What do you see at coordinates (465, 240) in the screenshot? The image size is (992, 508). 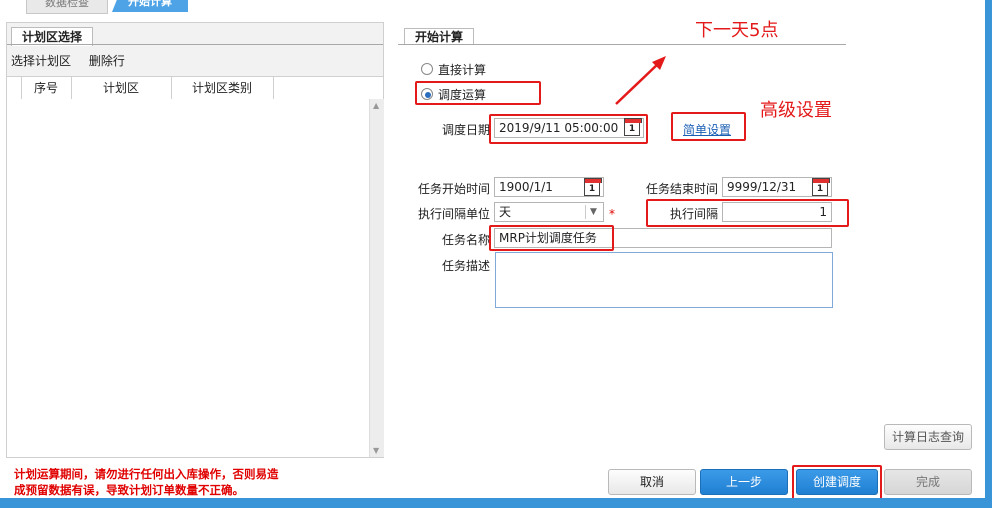 I see `task-name-label: 任务名称` at bounding box center [465, 240].